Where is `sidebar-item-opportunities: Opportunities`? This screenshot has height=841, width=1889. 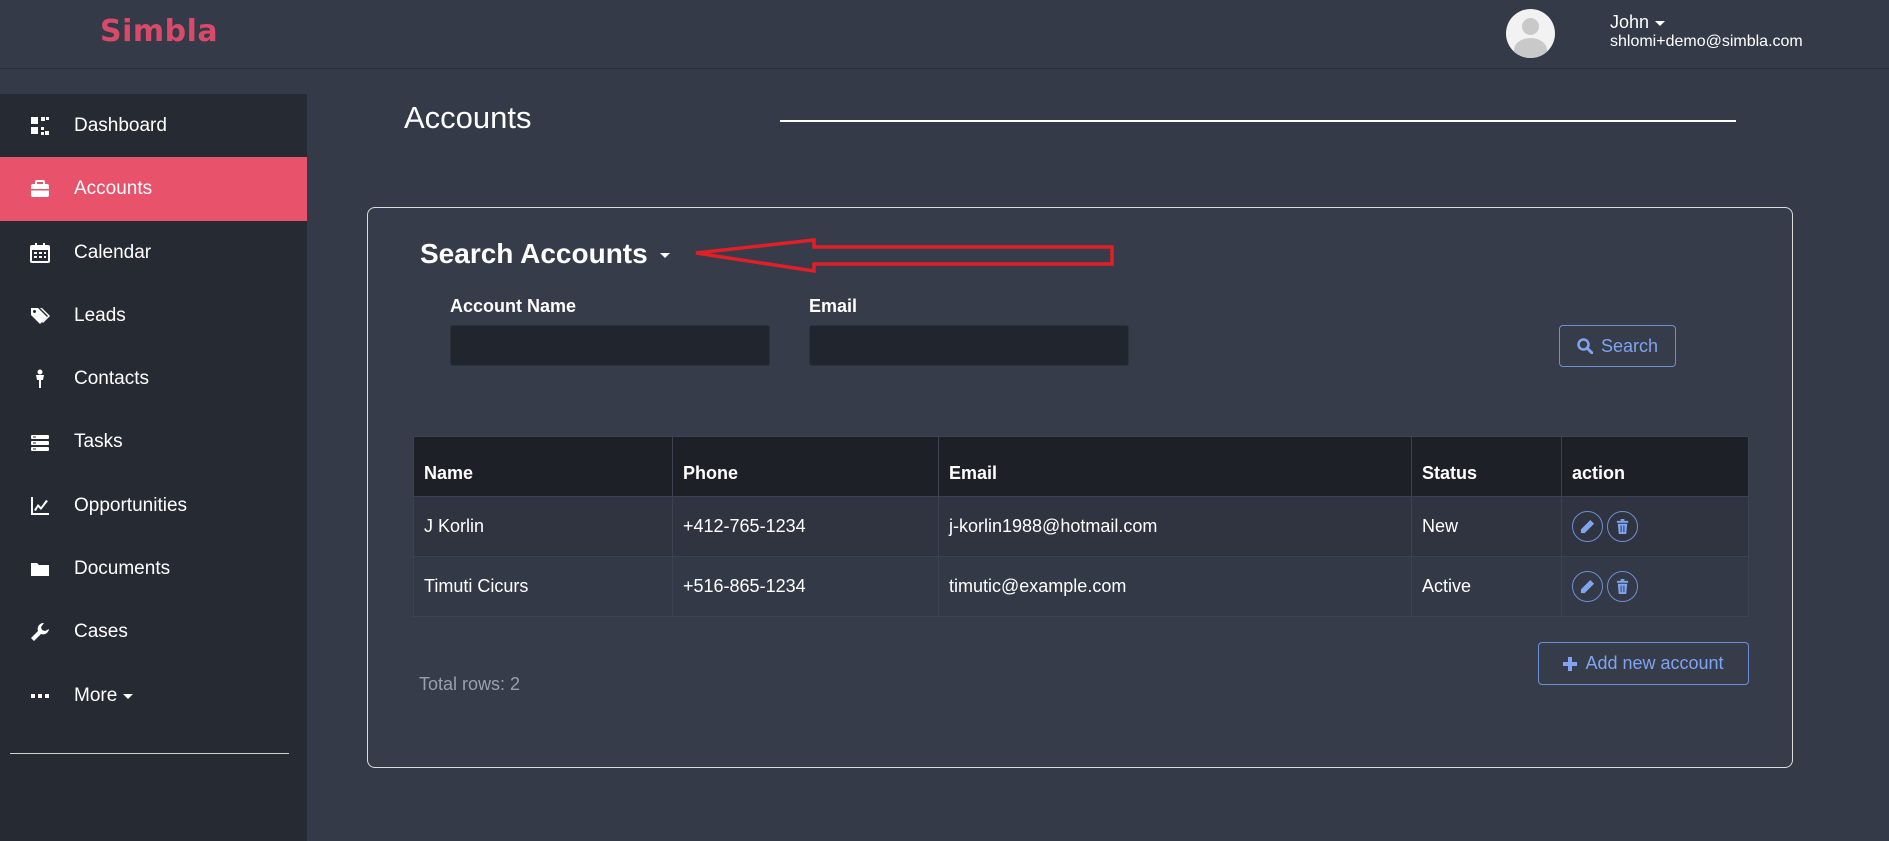 sidebar-item-opportunities: Opportunities is located at coordinates (153, 506).